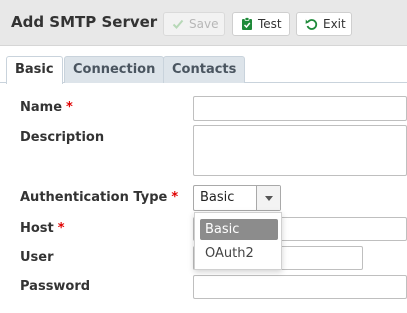  What do you see at coordinates (247, 23) in the screenshot?
I see `clipboard-check-icon` at bounding box center [247, 23].